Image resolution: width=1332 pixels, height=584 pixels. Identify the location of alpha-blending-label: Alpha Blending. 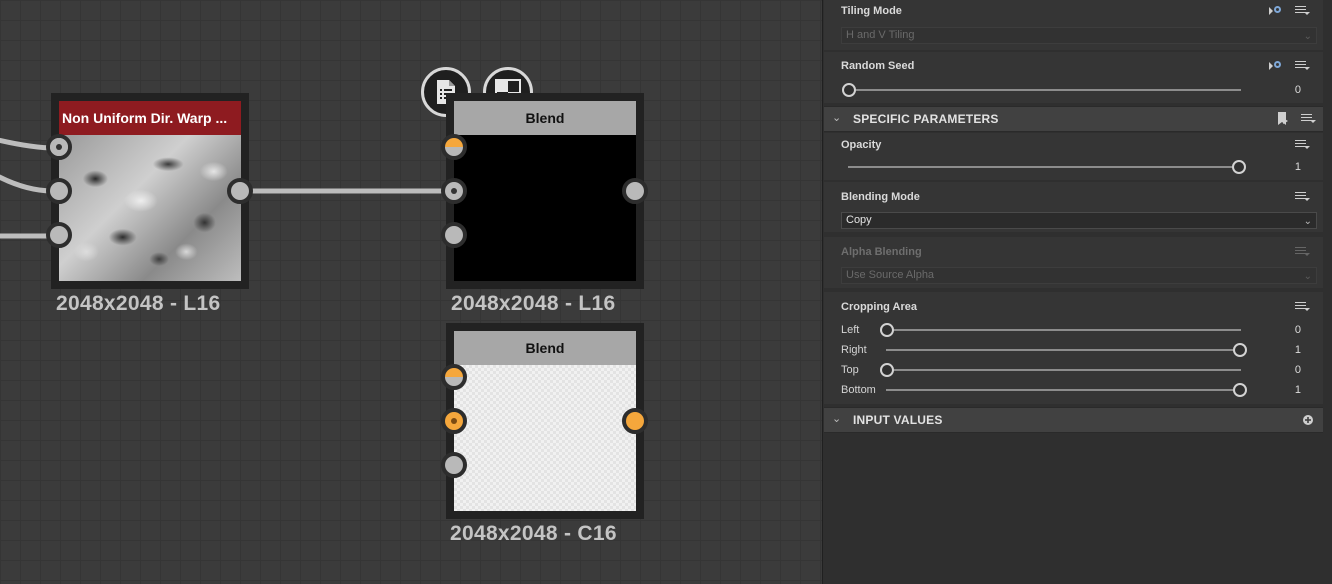
(881, 252).